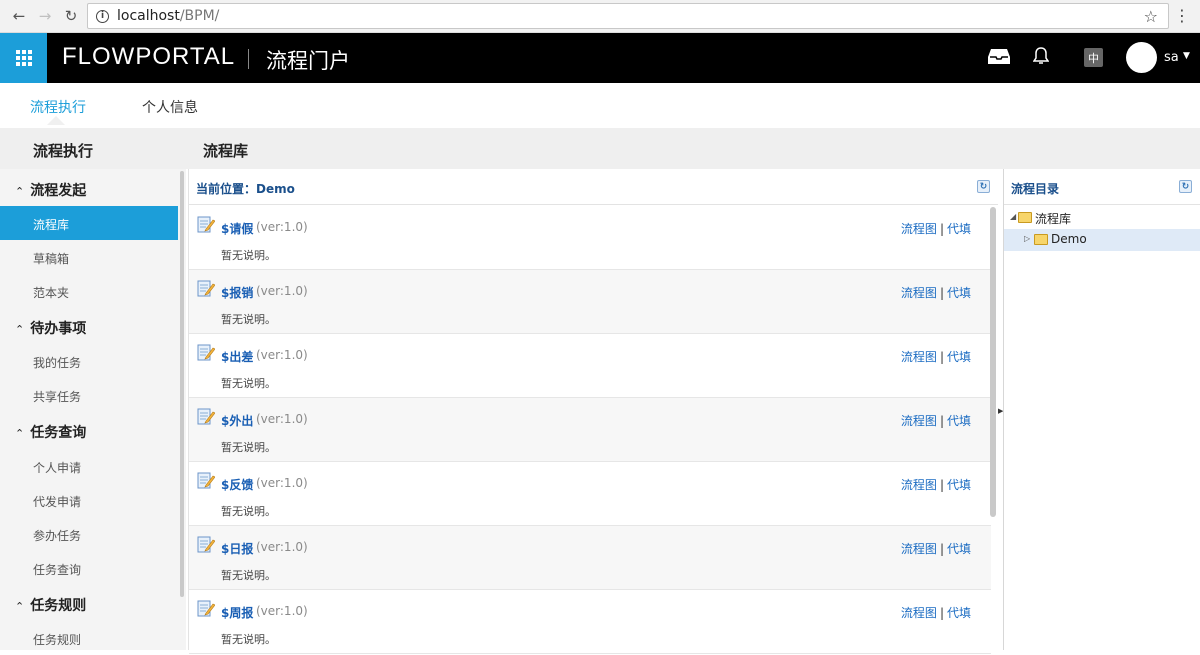 This screenshot has width=1200, height=655. What do you see at coordinates (58, 433) in the screenshot?
I see `sidebar-group-label: 任务查询` at bounding box center [58, 433].